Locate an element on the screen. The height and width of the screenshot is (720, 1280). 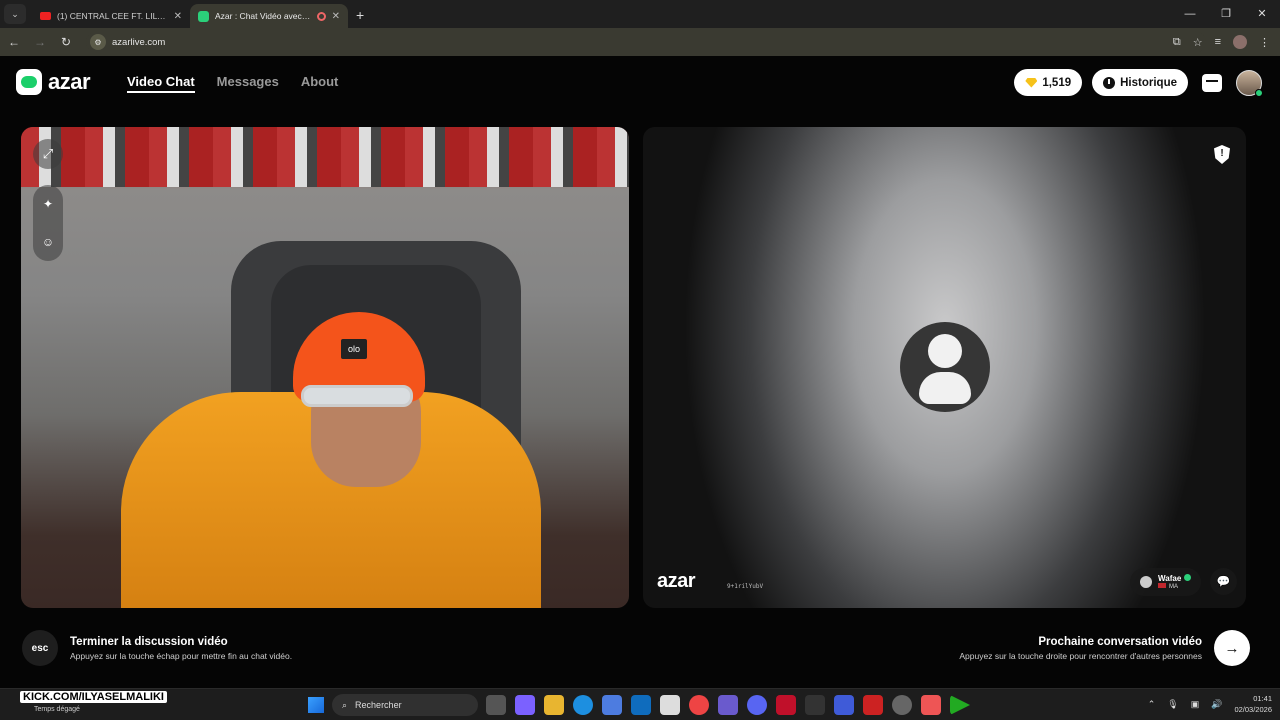
brand-name: azar is located at coordinates (69, 81).